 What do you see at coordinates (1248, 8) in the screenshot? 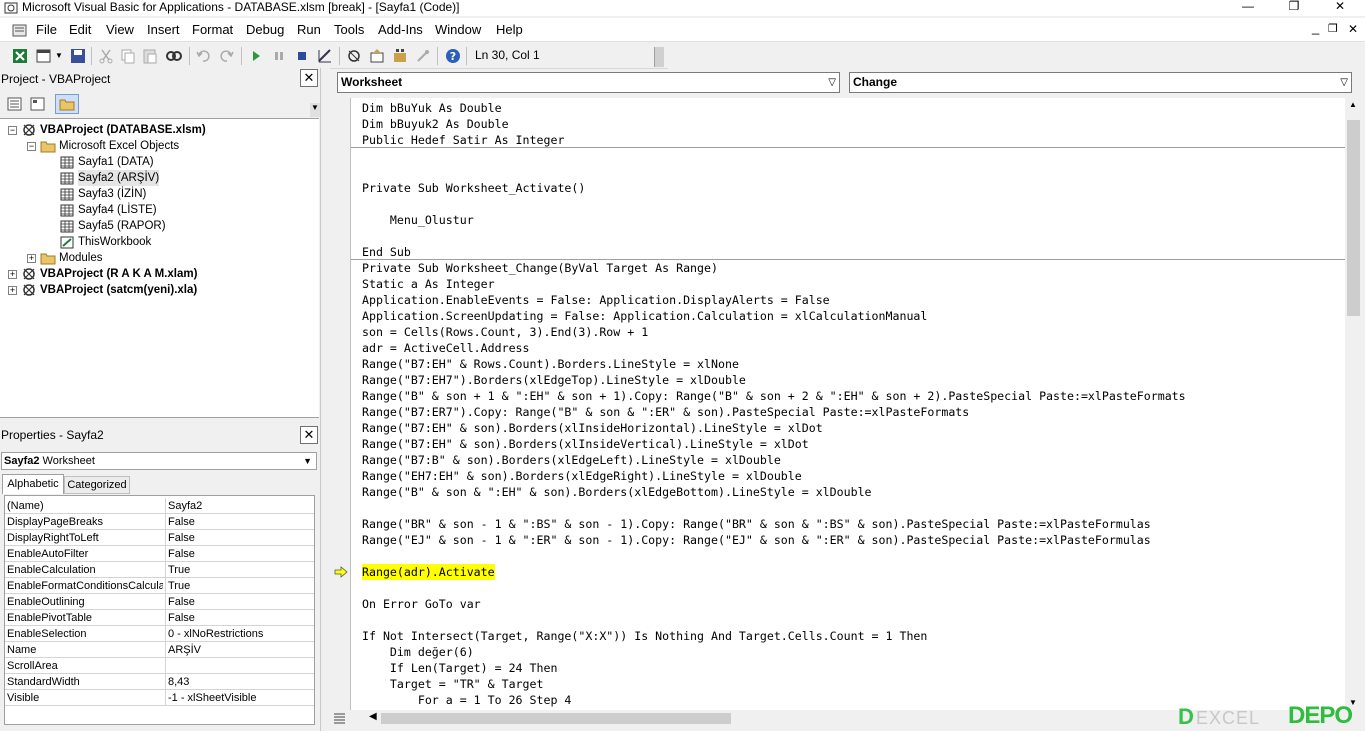
I see `minimize-button: —` at bounding box center [1248, 8].